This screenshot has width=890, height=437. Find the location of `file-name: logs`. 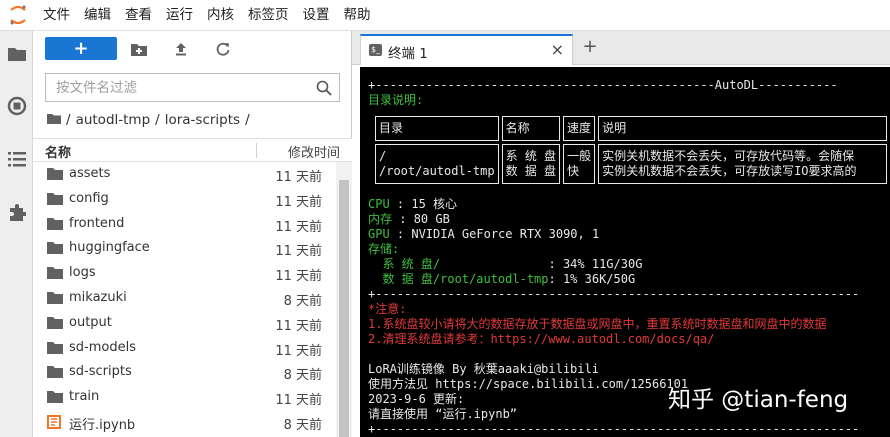

file-name: logs is located at coordinates (82, 273).